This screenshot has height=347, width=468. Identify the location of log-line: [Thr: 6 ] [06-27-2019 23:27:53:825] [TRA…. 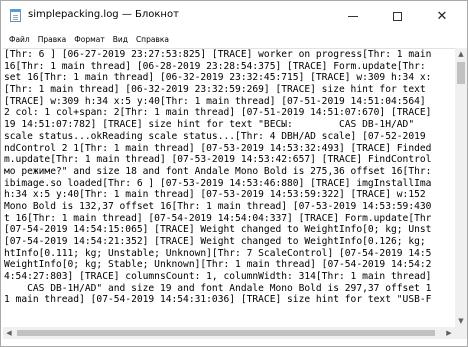
(218, 54).